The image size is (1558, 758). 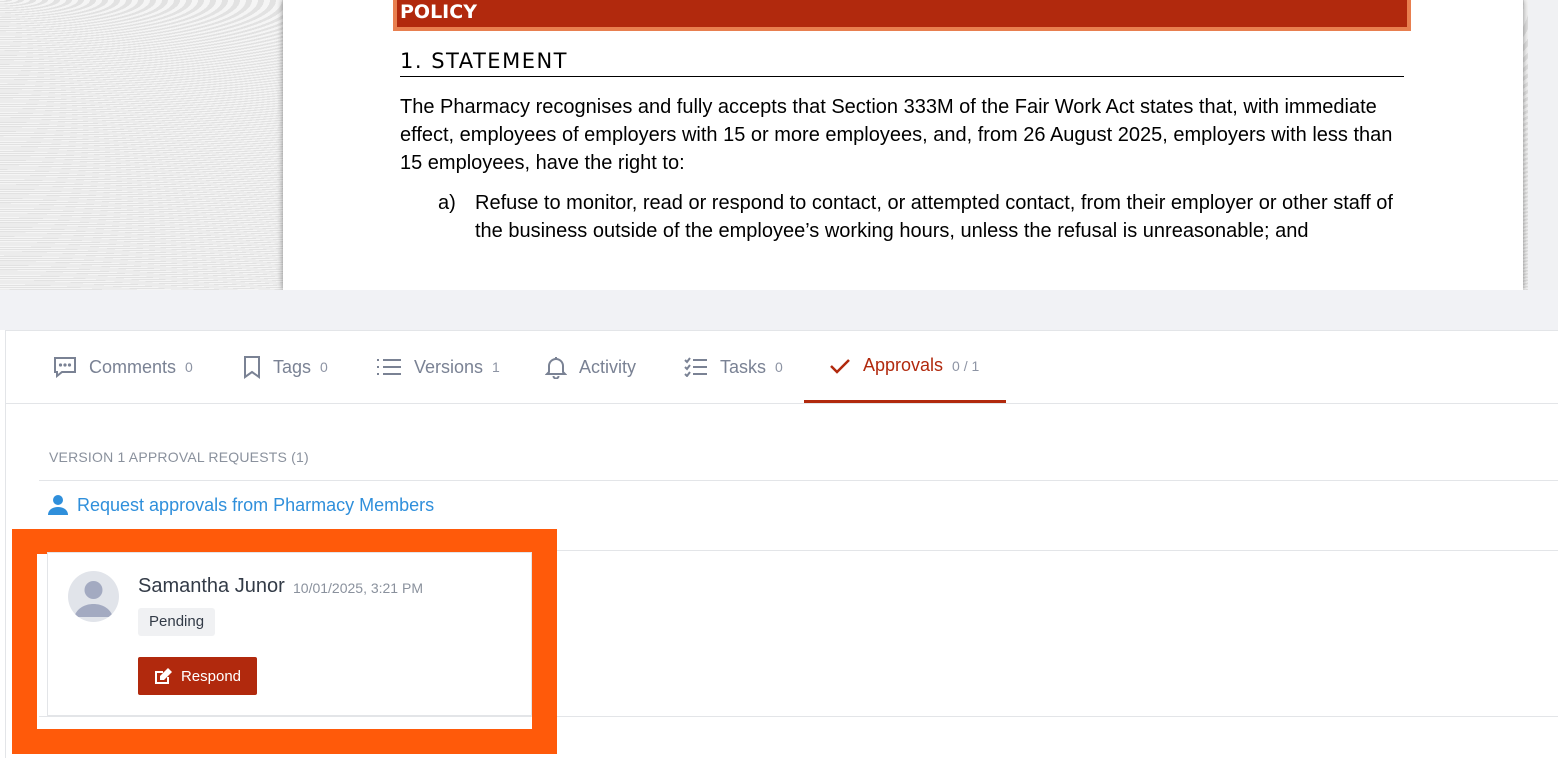 I want to click on list-icon, so click(x=389, y=367).